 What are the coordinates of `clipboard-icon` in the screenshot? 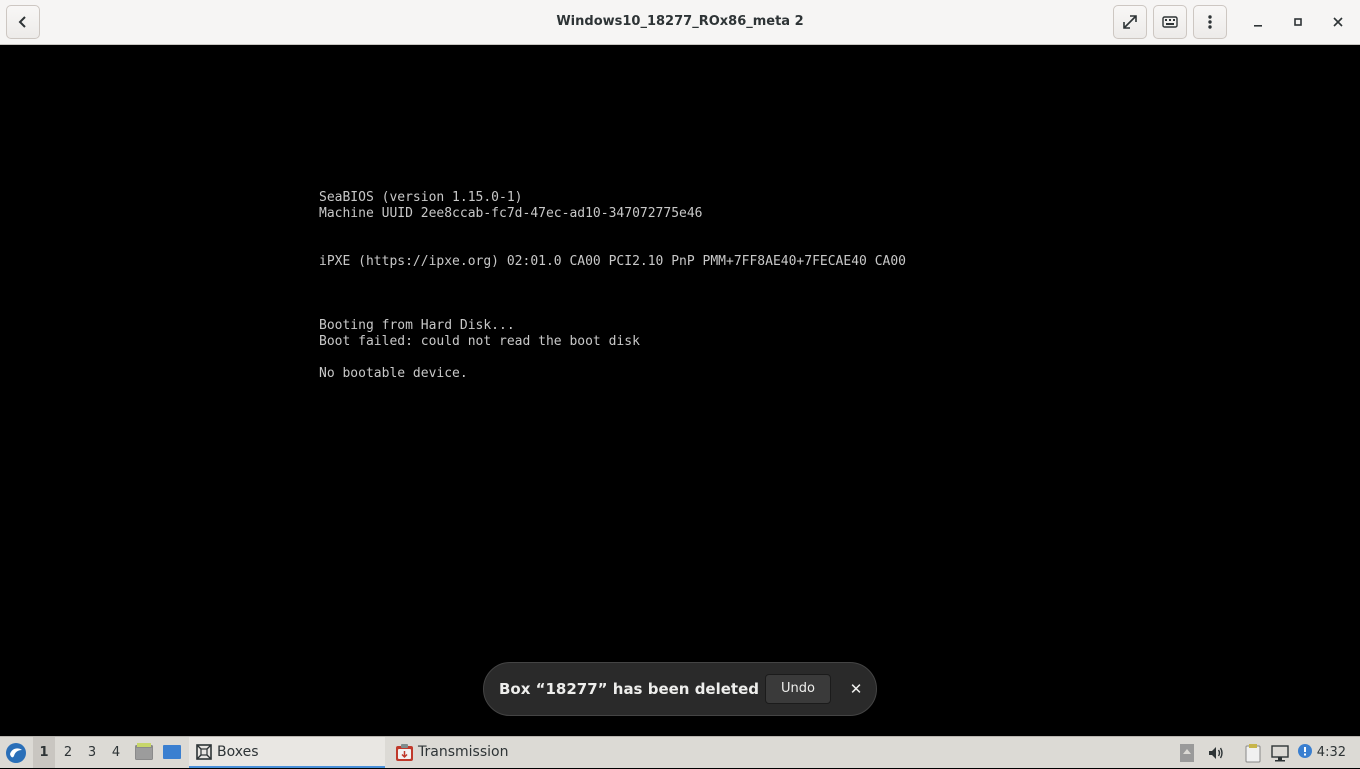 It's located at (1253, 753).